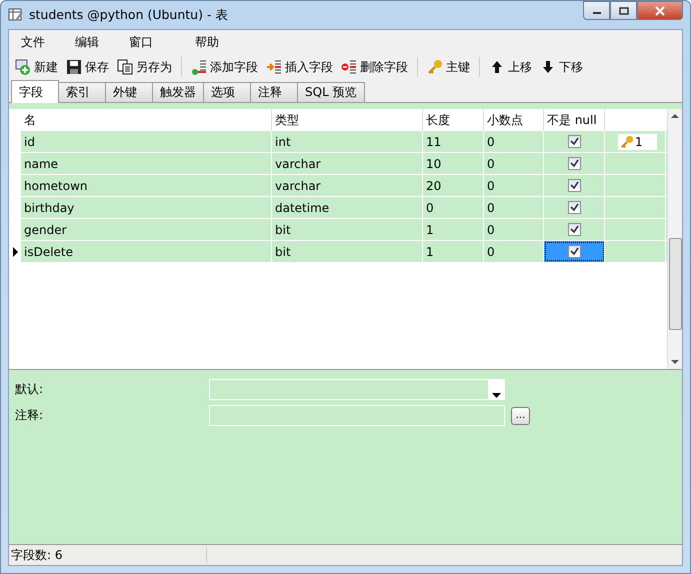 This screenshot has height=574, width=691. Describe the element at coordinates (37, 555) in the screenshot. I see `status-text: 字段数: 6` at that location.